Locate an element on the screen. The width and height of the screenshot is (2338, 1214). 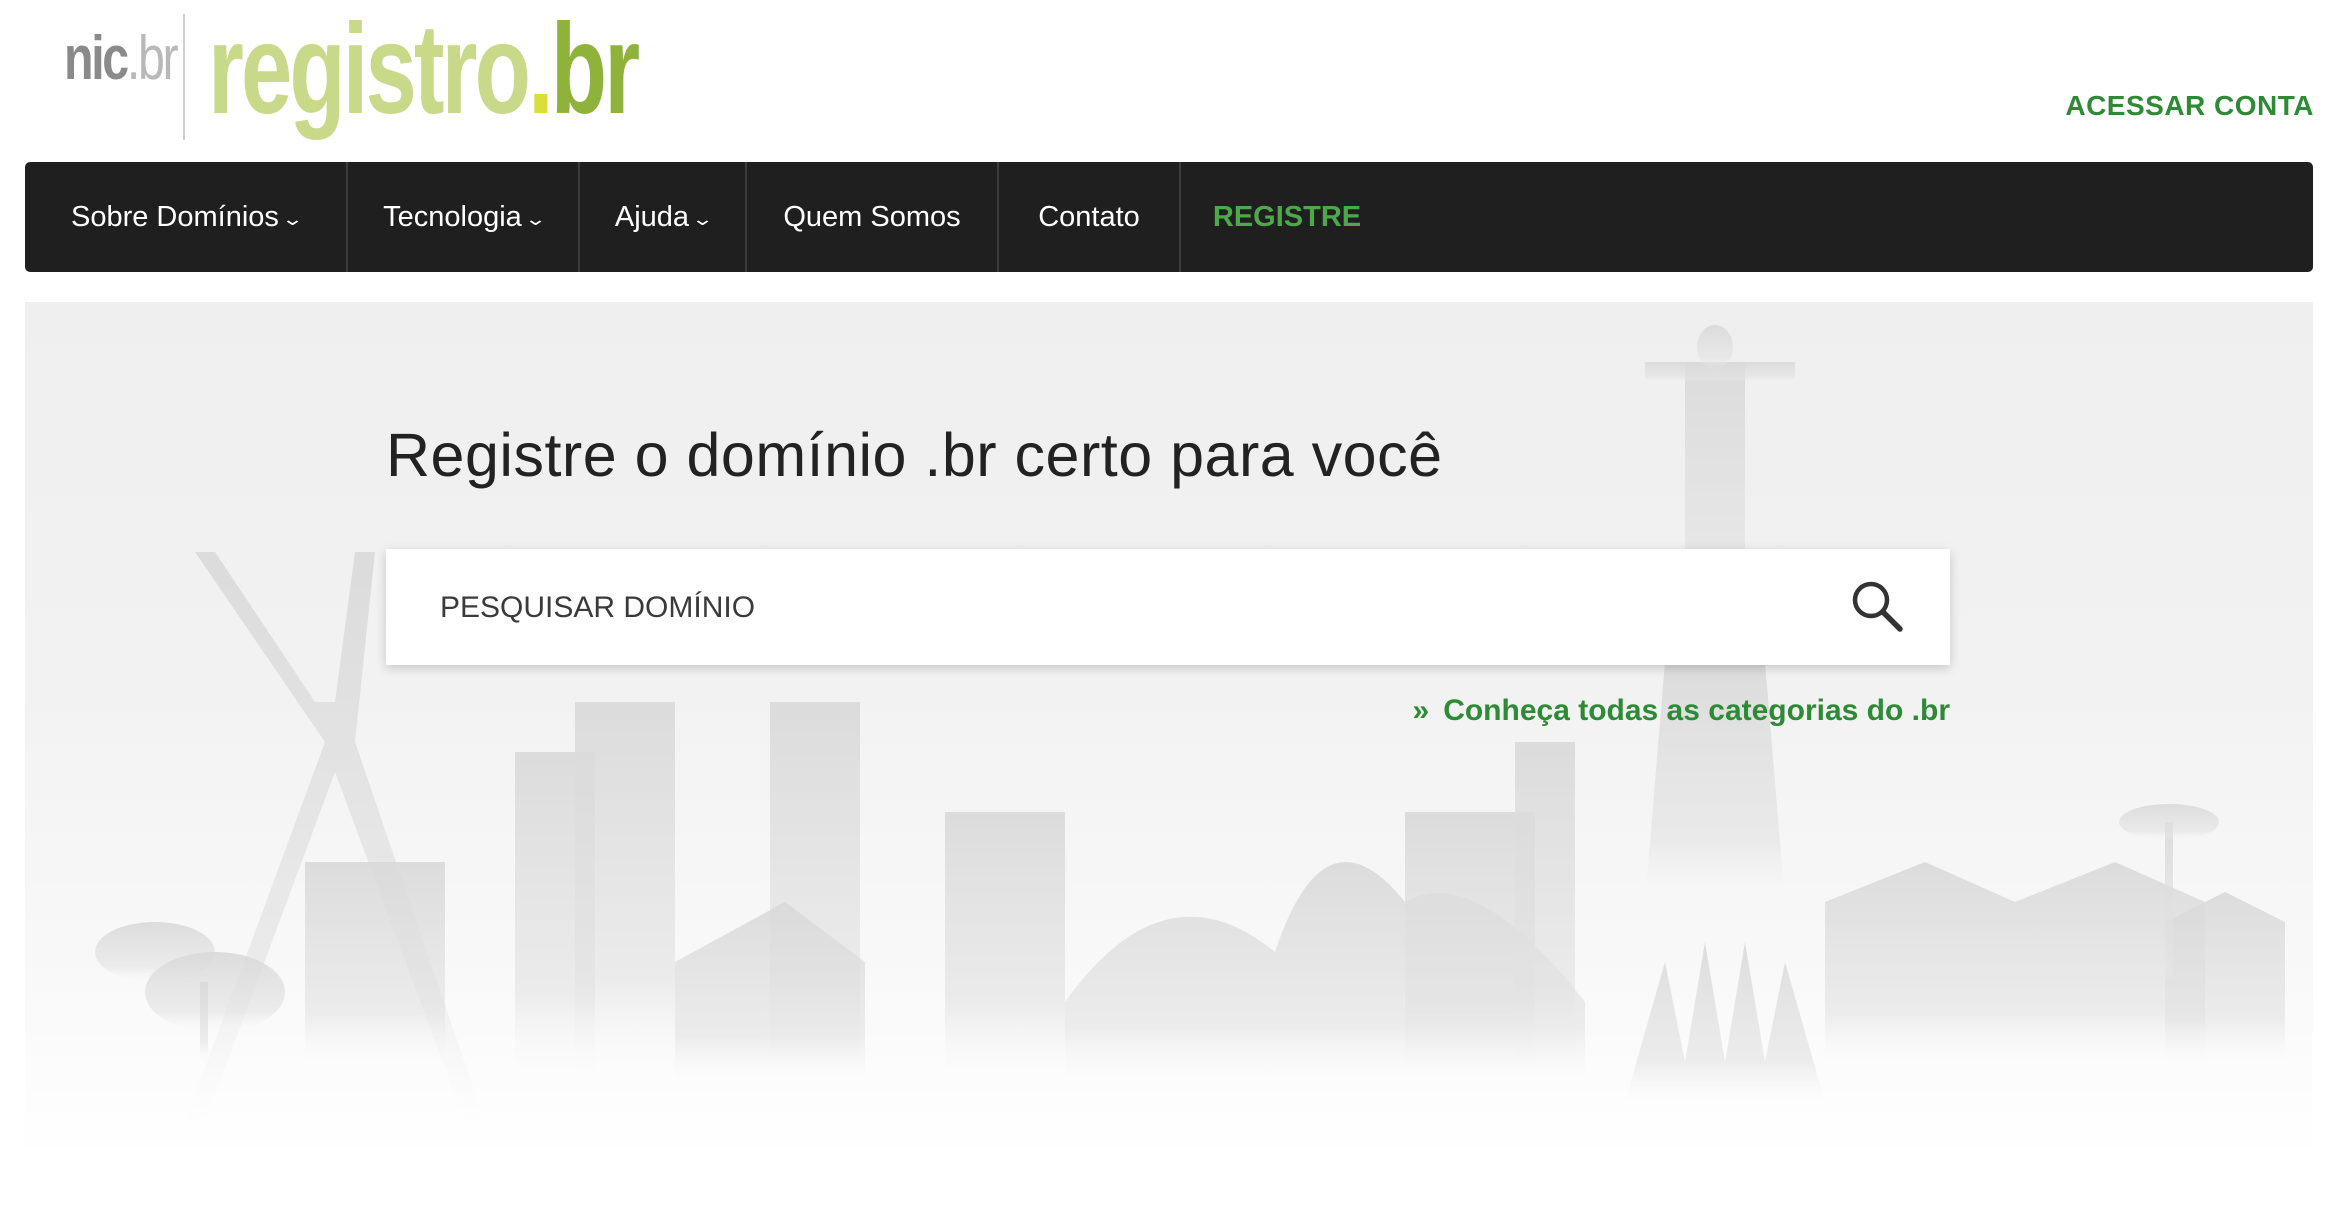
header: nic.br registro.br ACESSAR CONTA is located at coordinates (1169, 80).